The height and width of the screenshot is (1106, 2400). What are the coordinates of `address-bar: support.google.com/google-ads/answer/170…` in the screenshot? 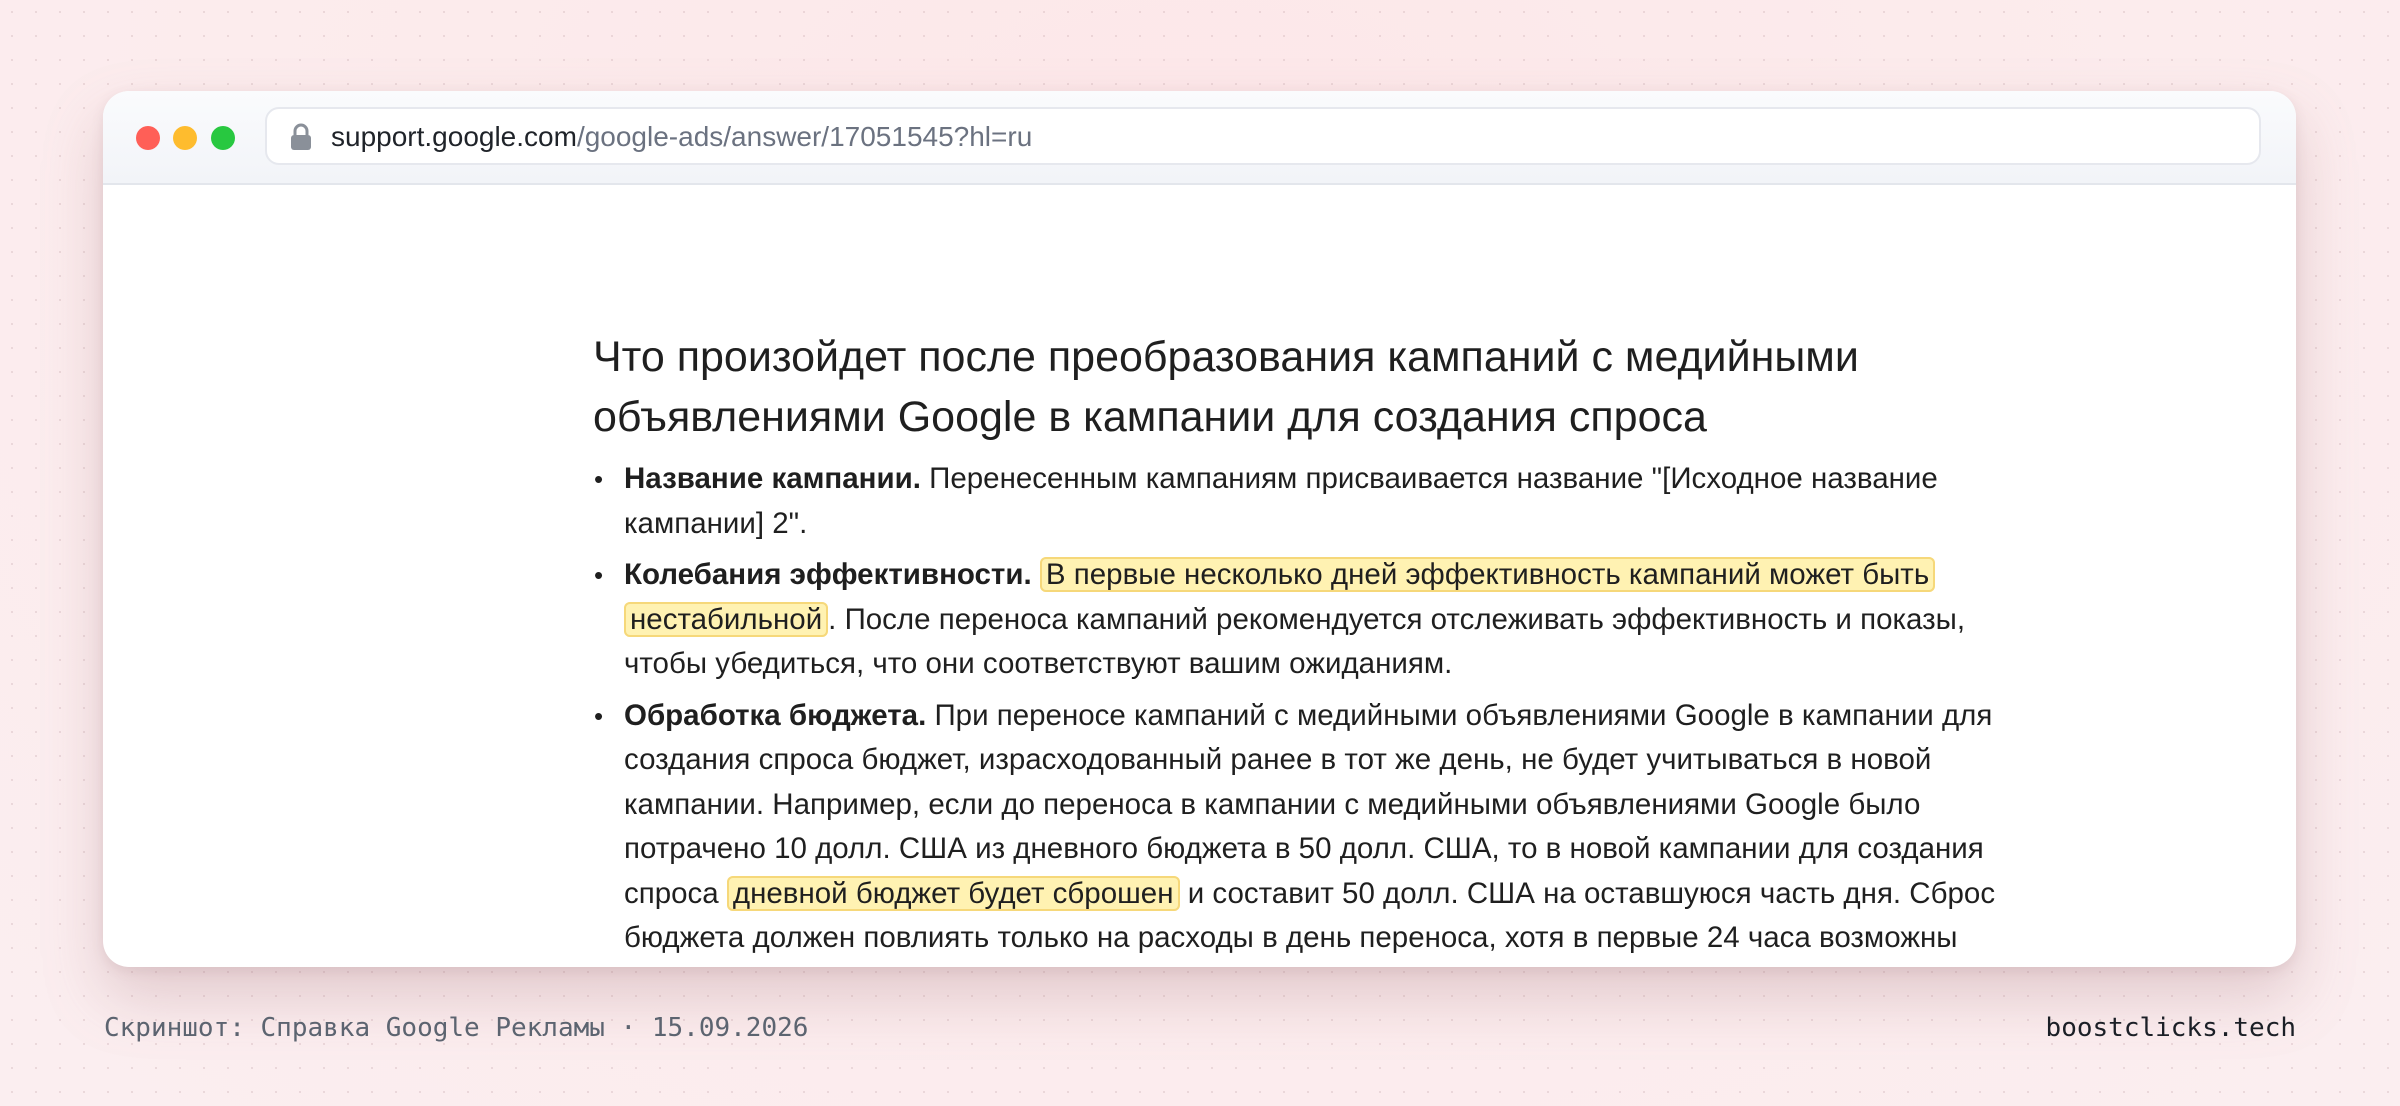 It's located at (1263, 136).